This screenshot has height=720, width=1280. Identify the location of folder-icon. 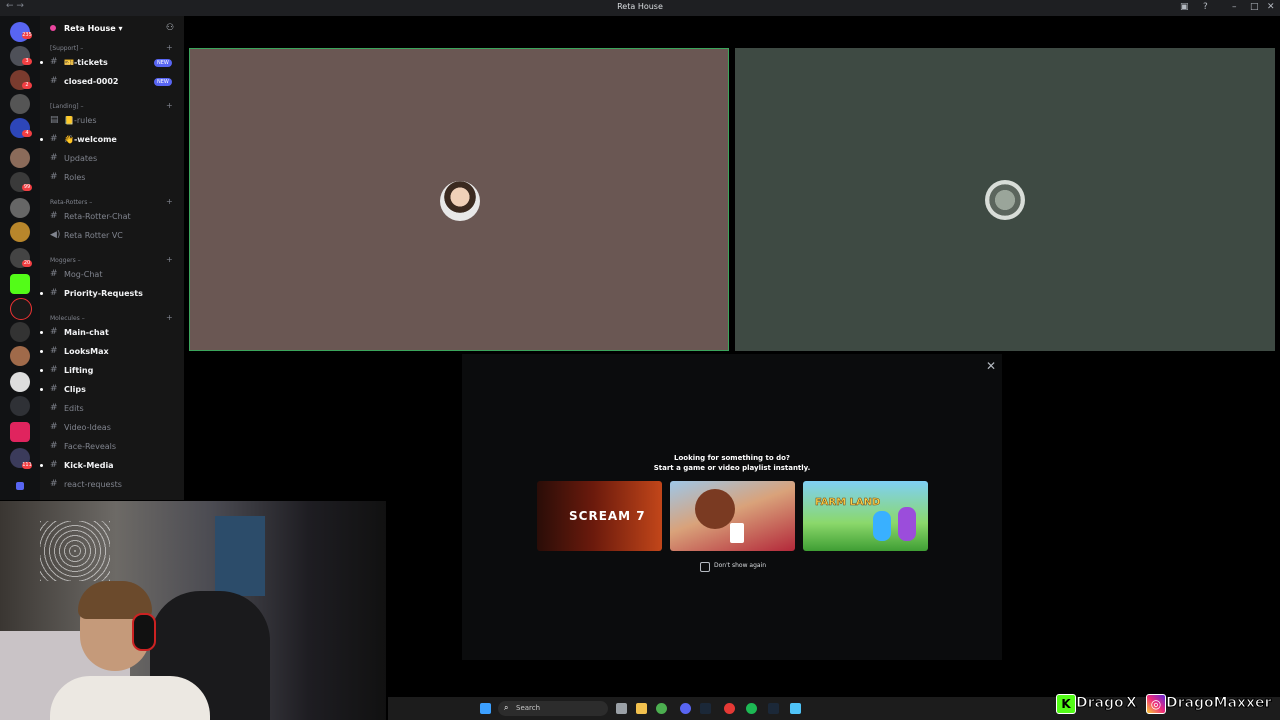
(20, 486).